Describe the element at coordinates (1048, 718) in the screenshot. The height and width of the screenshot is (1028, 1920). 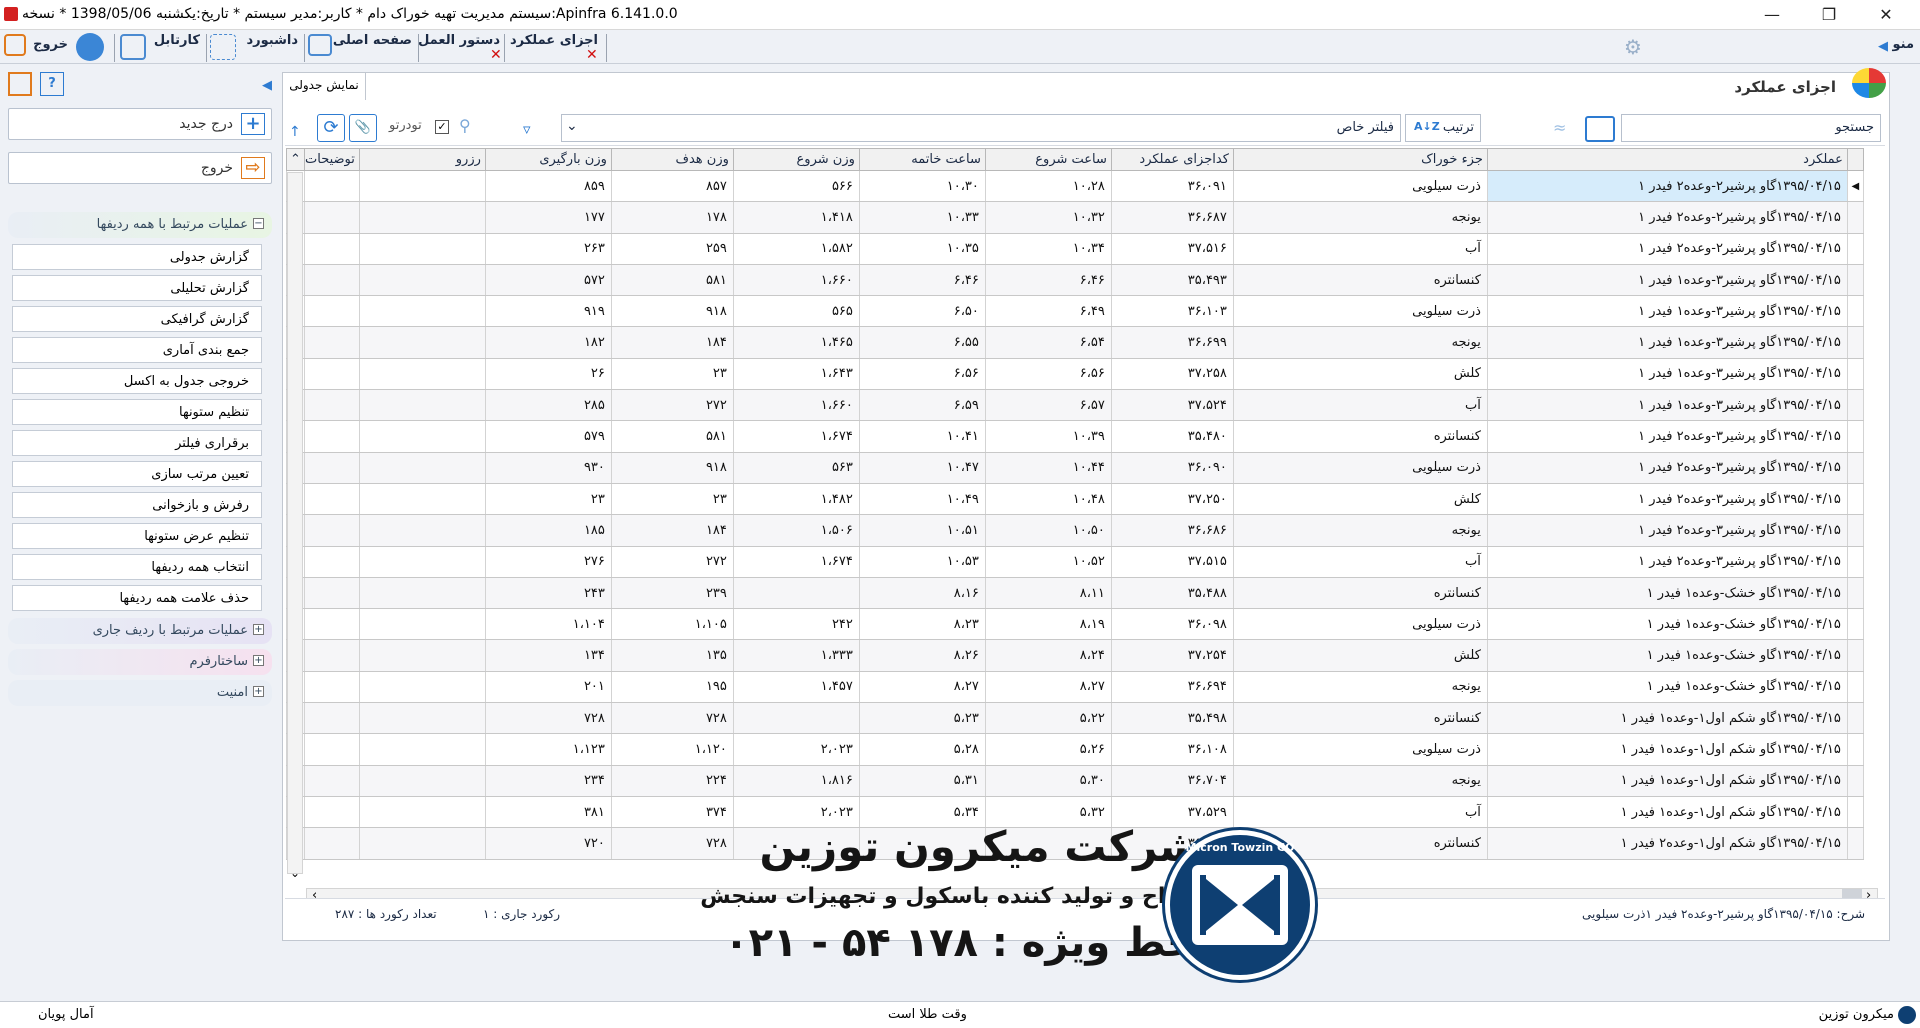
I see `table-cell: ۵،۲۲` at that location.